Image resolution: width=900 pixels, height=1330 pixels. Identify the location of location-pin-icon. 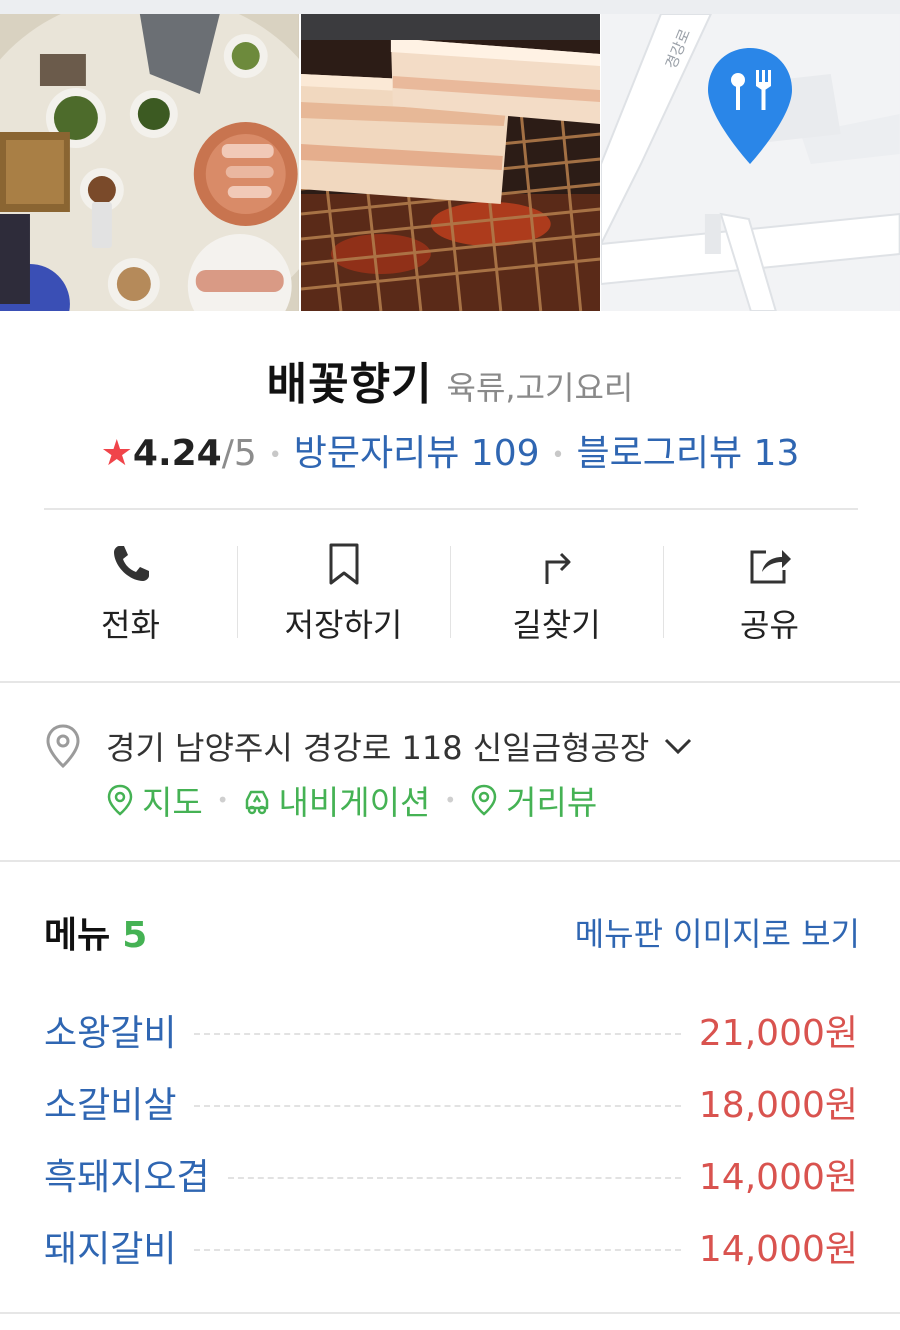
(63, 746).